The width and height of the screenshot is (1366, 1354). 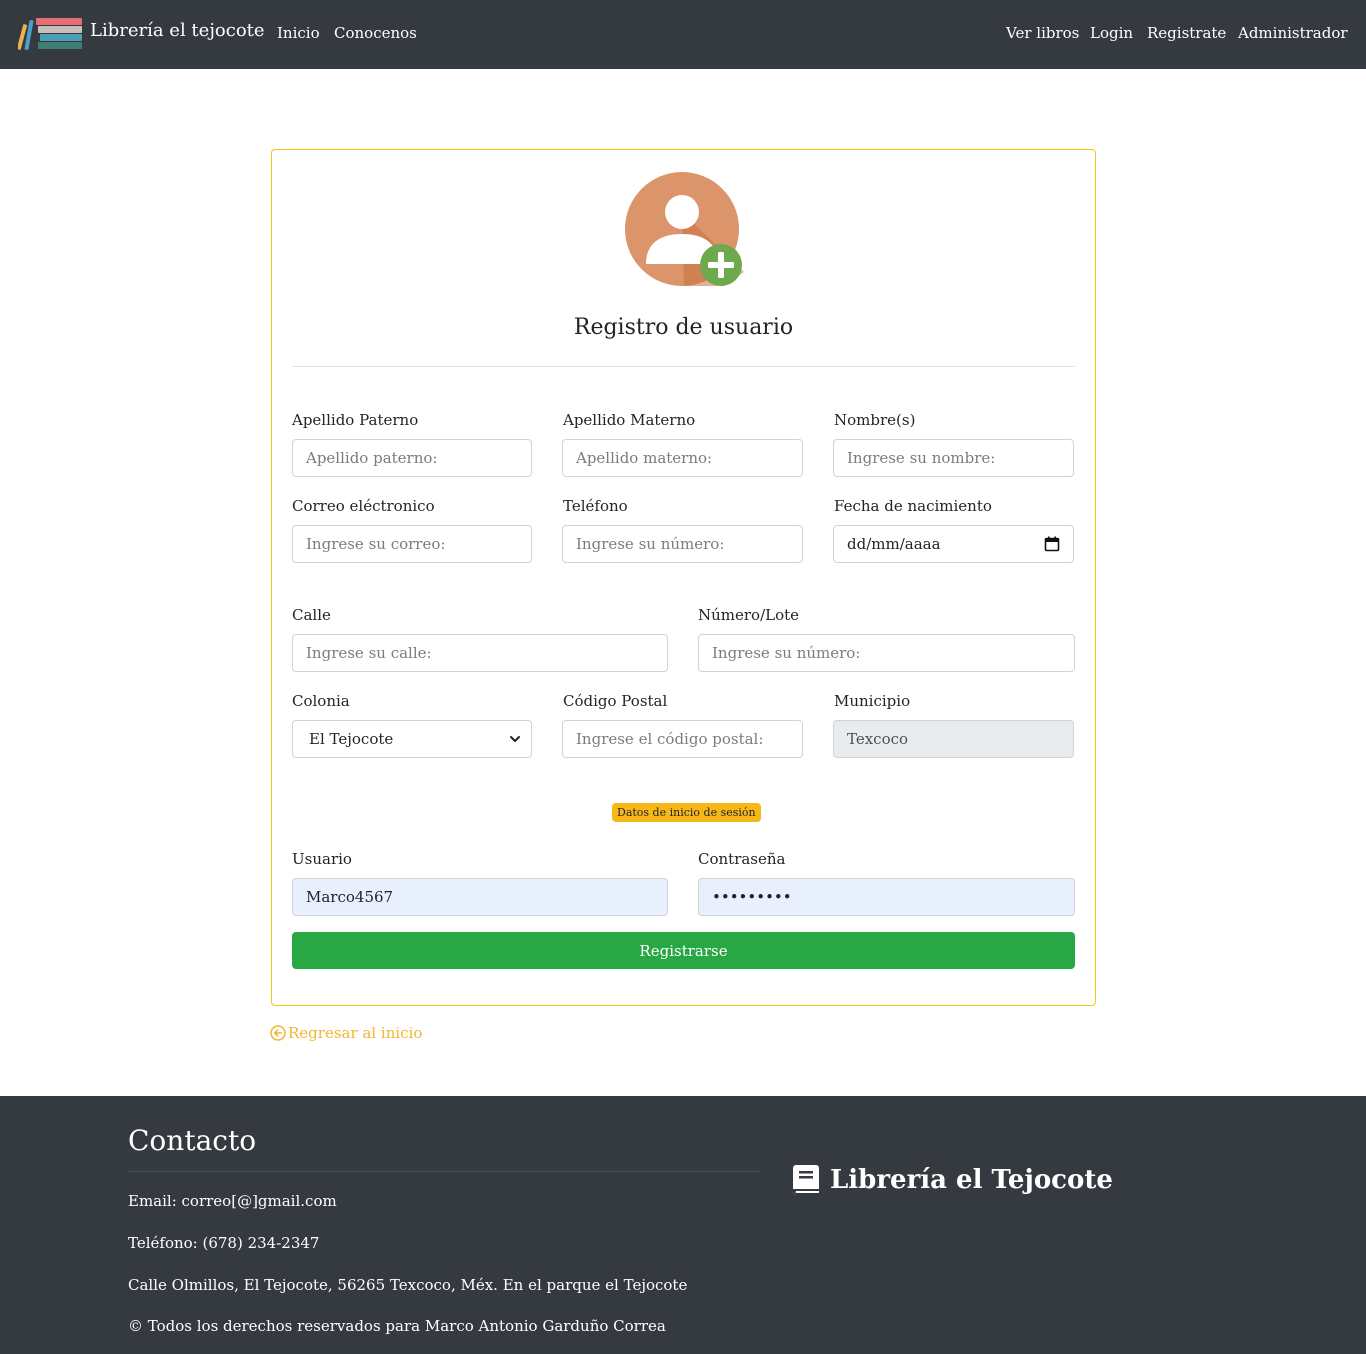 What do you see at coordinates (615, 701) in the screenshot?
I see `cp-label: Código Postal` at bounding box center [615, 701].